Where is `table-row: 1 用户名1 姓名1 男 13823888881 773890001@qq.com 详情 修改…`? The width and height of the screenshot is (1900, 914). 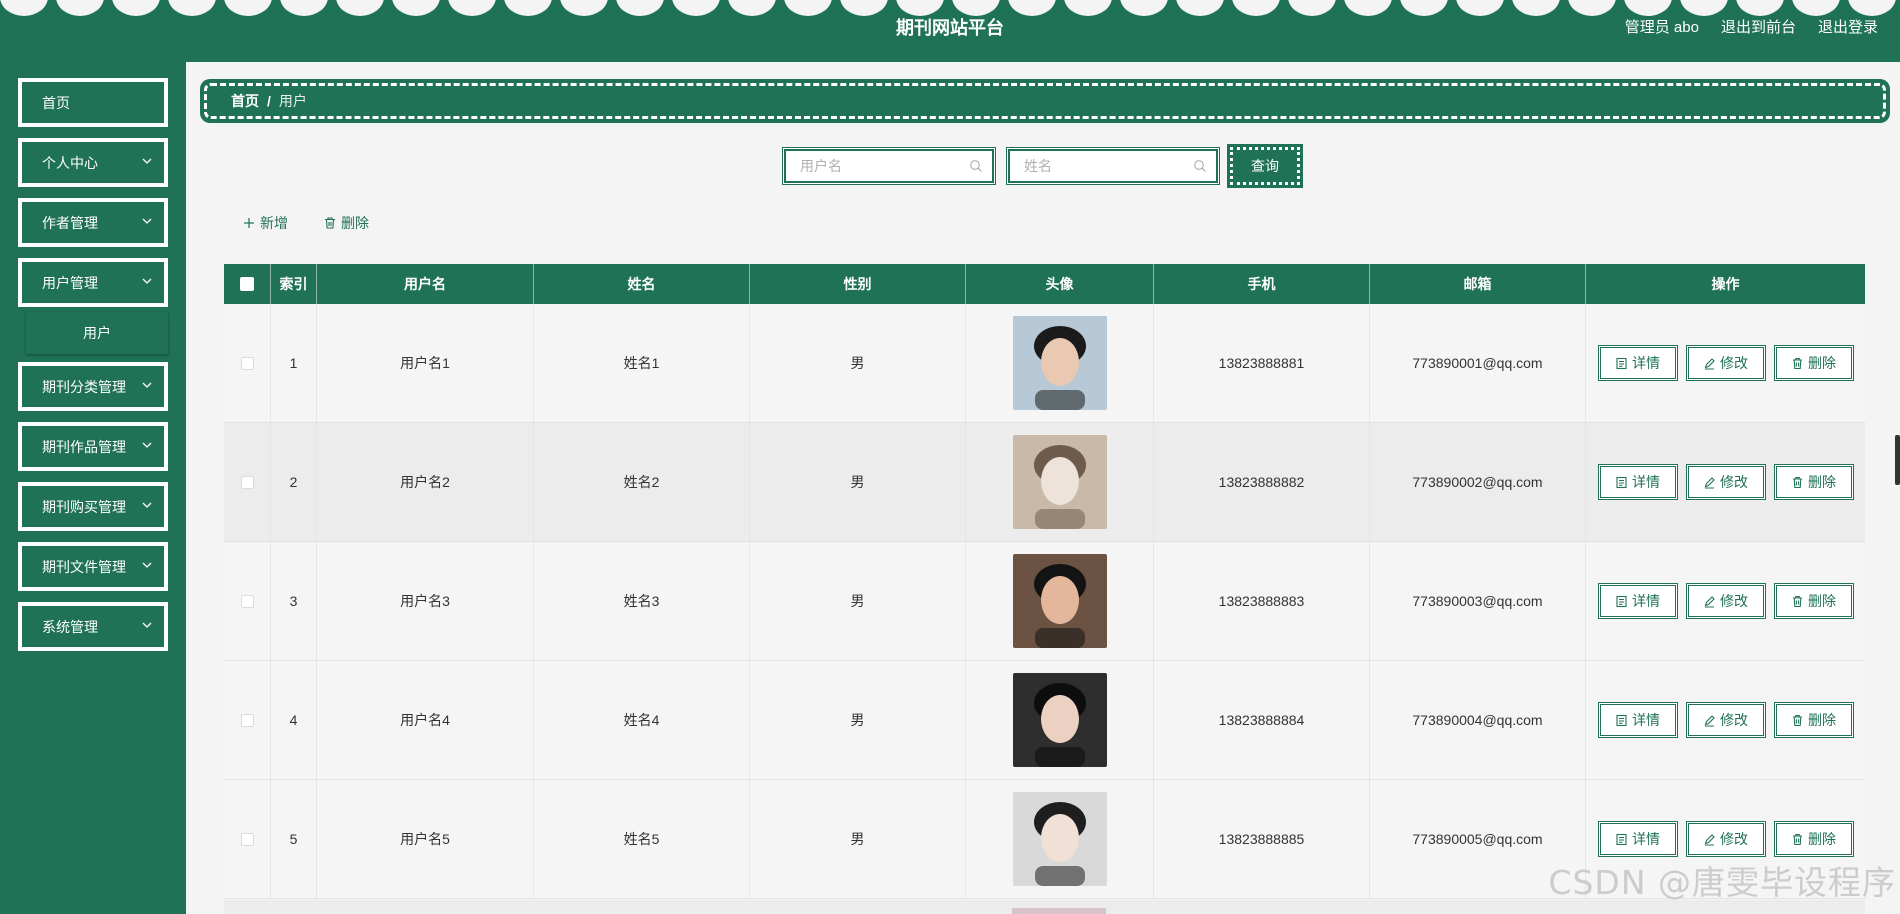 table-row: 1 用户名1 姓名1 男 13823888881 773890001@qq.com 详情 修改… is located at coordinates (1044, 363).